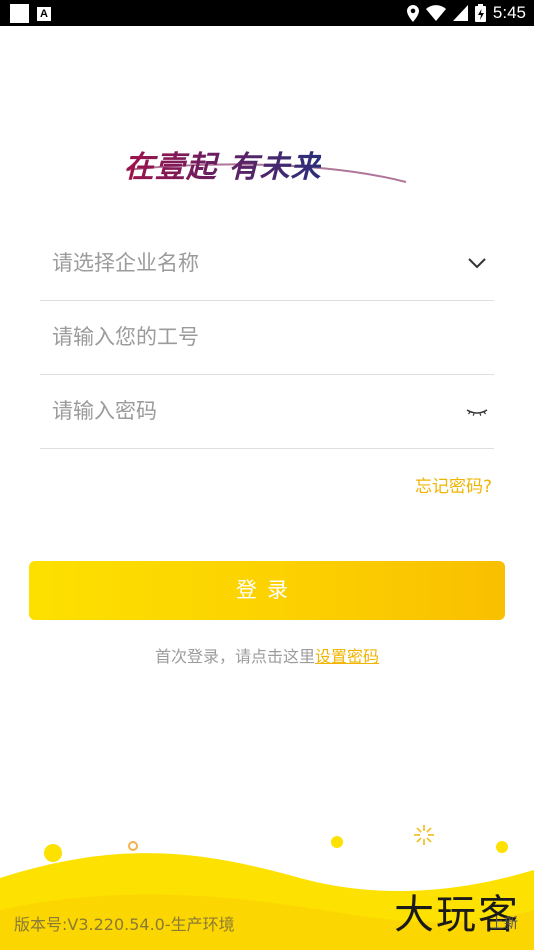 The image size is (534, 950). I want to click on first-login-text: 首次登录，请点击这里, so click(234, 656).